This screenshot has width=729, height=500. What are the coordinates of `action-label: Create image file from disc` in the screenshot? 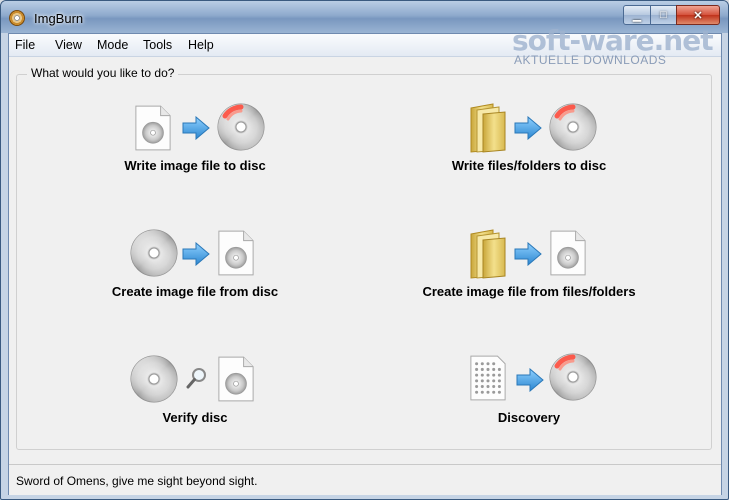 It's located at (195, 291).